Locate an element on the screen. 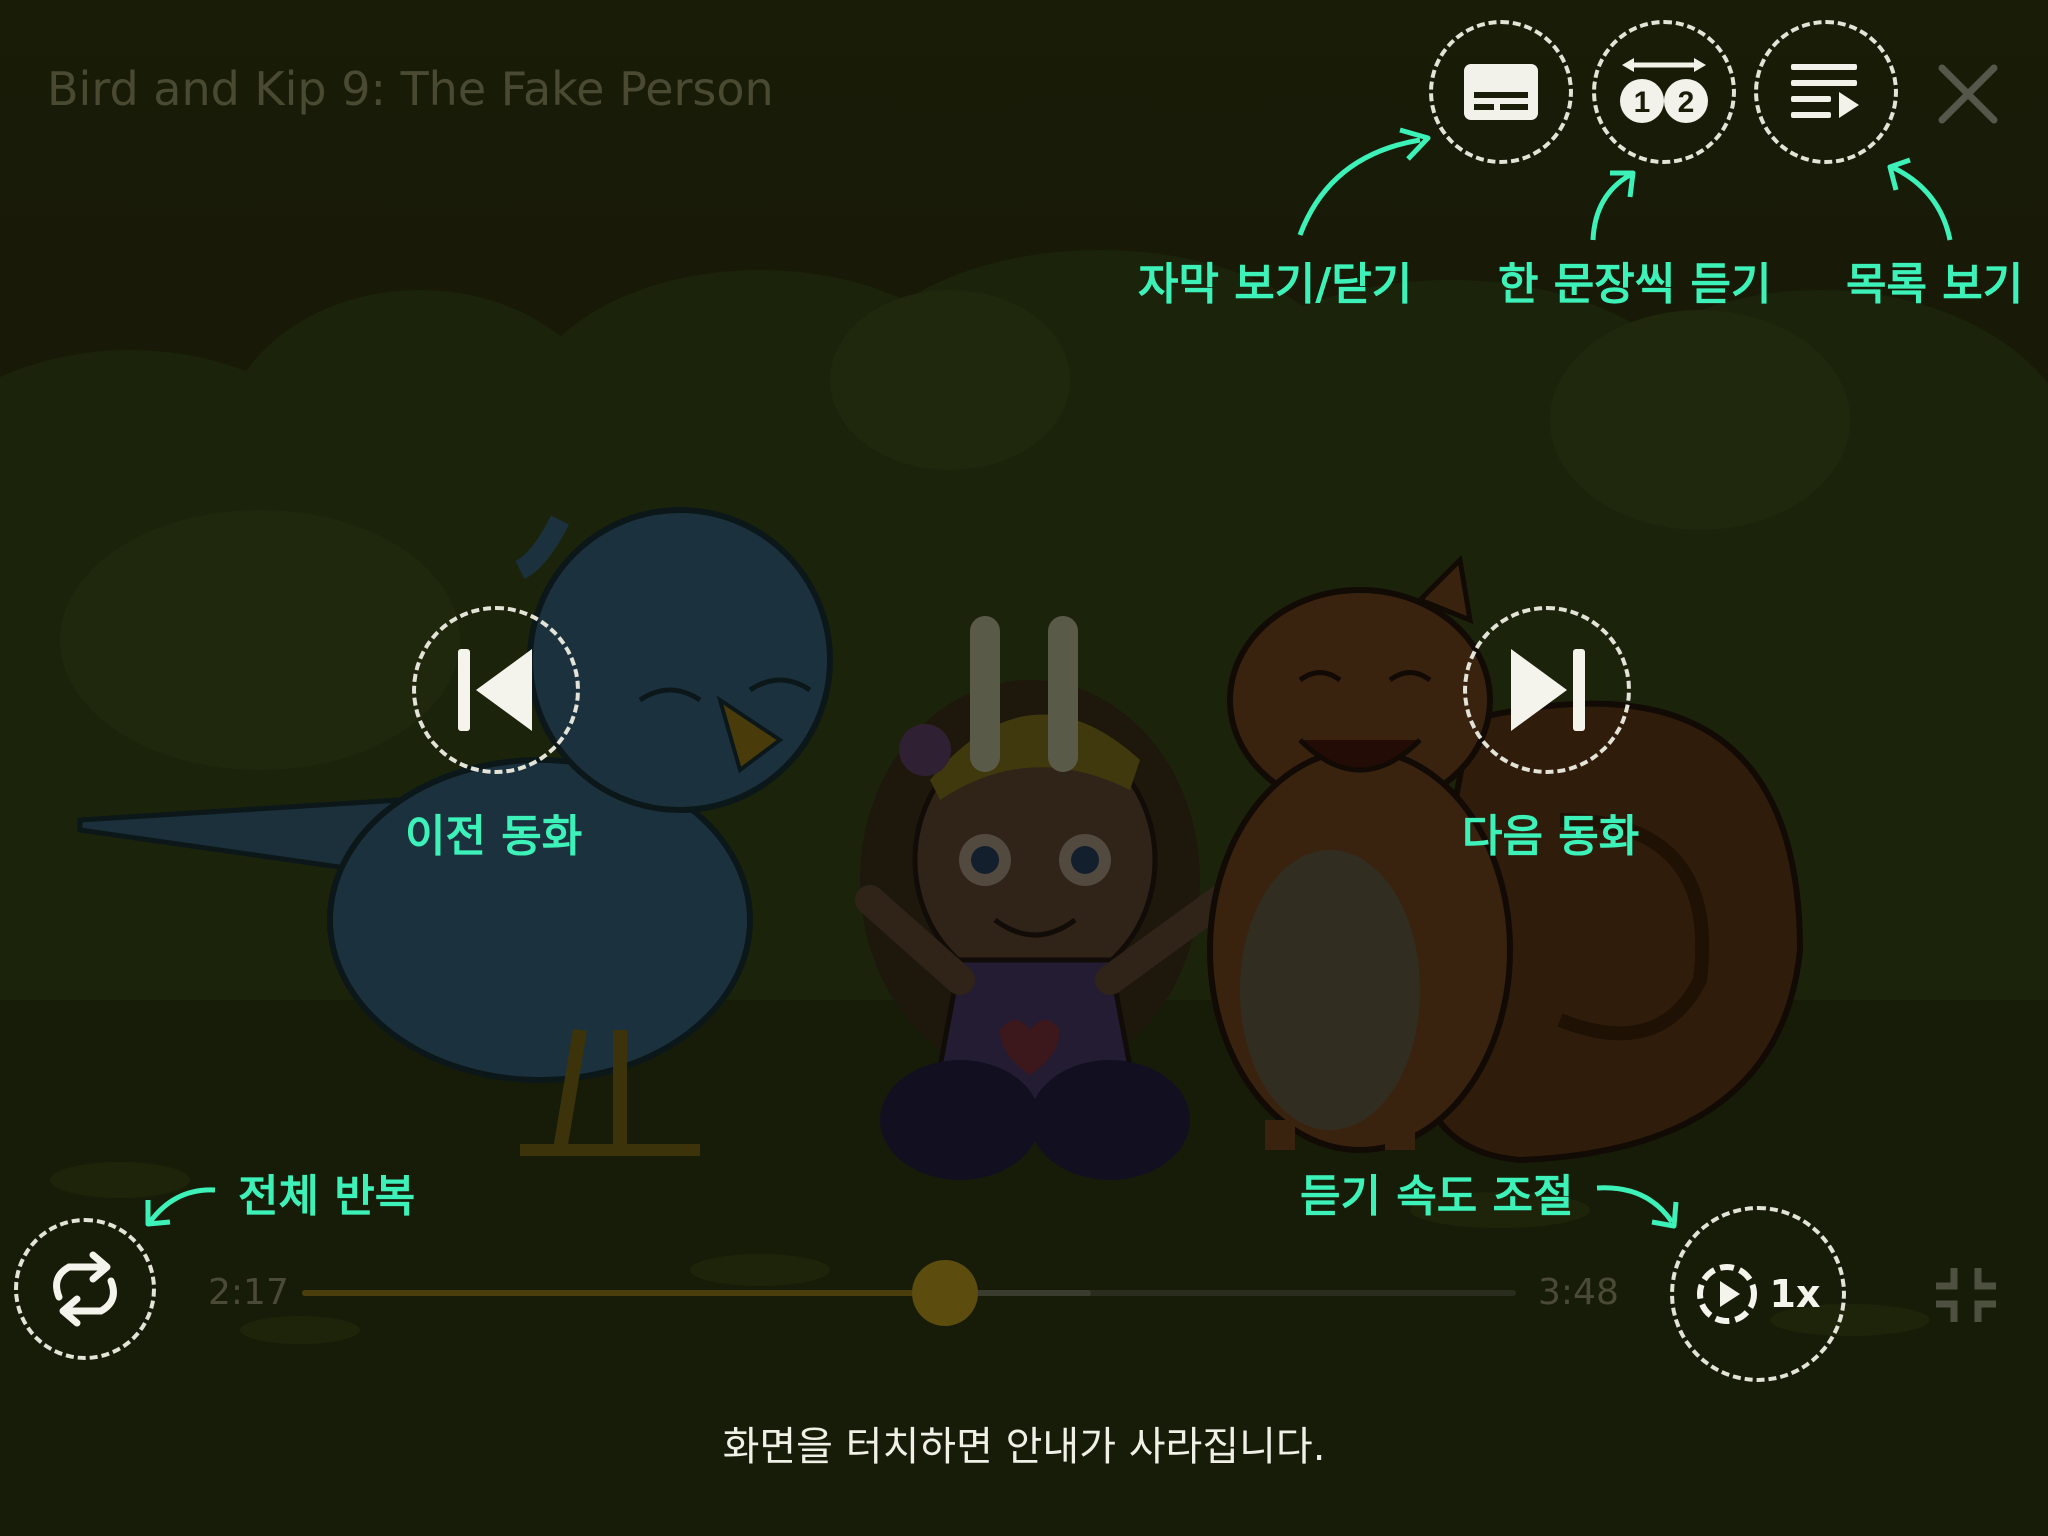 The image size is (2048, 1536). close-button is located at coordinates (1968, 94).